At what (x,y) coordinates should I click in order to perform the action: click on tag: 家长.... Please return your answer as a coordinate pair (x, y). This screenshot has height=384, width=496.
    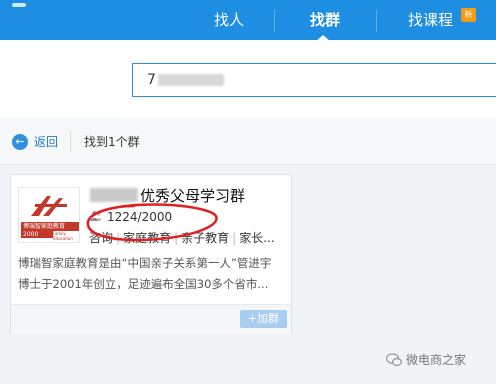
    Looking at the image, I should click on (256, 238).